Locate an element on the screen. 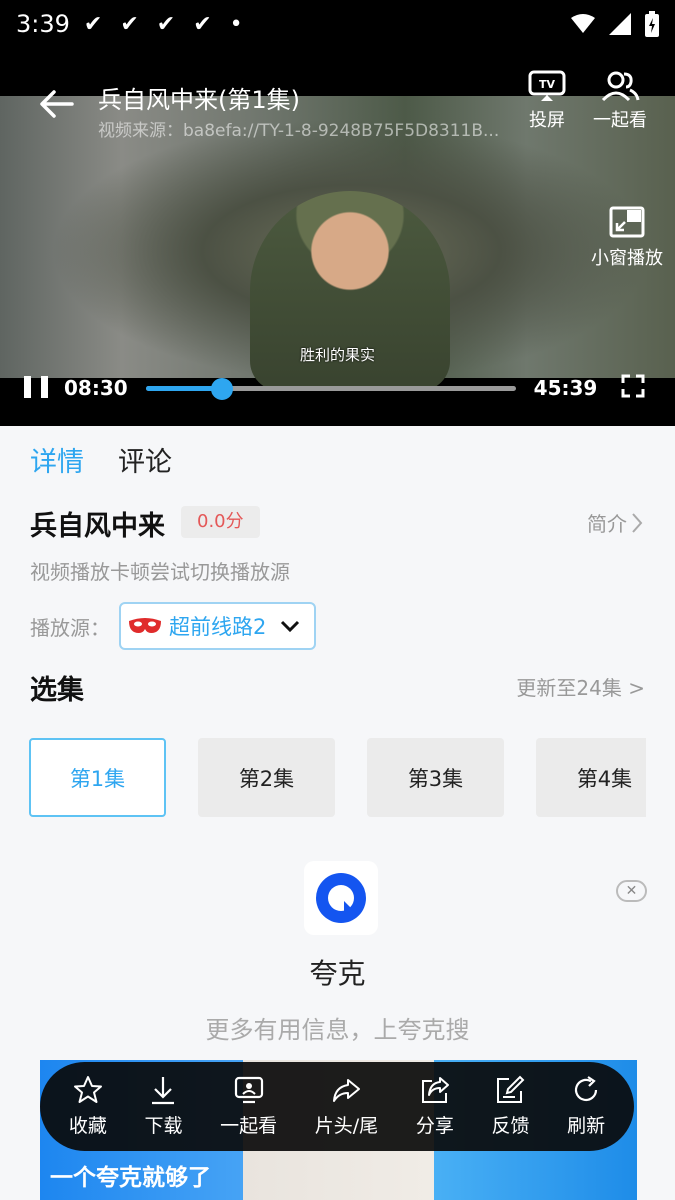 The image size is (675, 1200). pip-button: 小窗播放 is located at coordinates (627, 238).